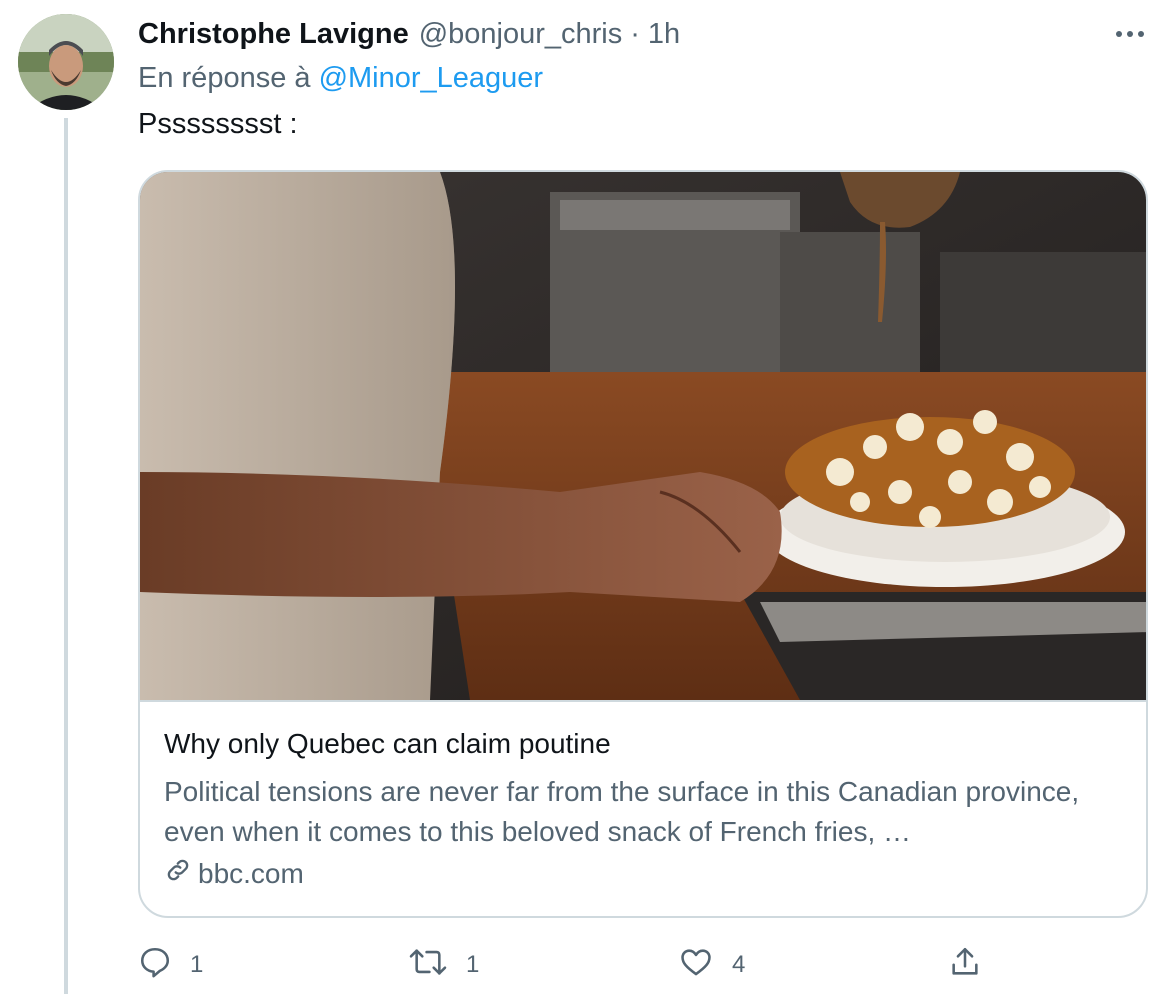 The width and height of the screenshot is (1170, 994). I want to click on card-domain: bbc.com, so click(234, 873).